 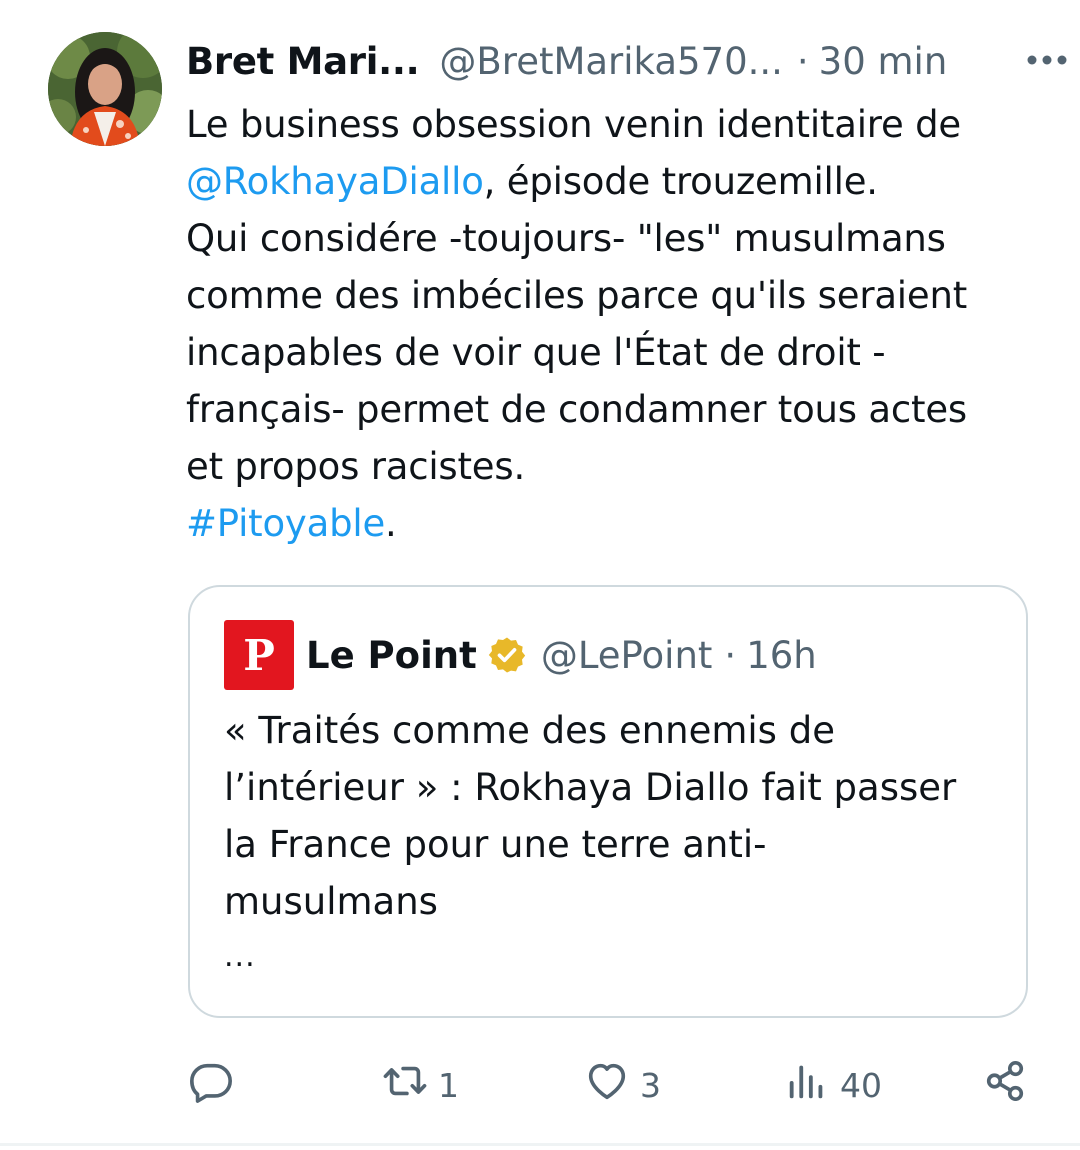 What do you see at coordinates (448, 1085) in the screenshot?
I see `retweet-count: 1` at bounding box center [448, 1085].